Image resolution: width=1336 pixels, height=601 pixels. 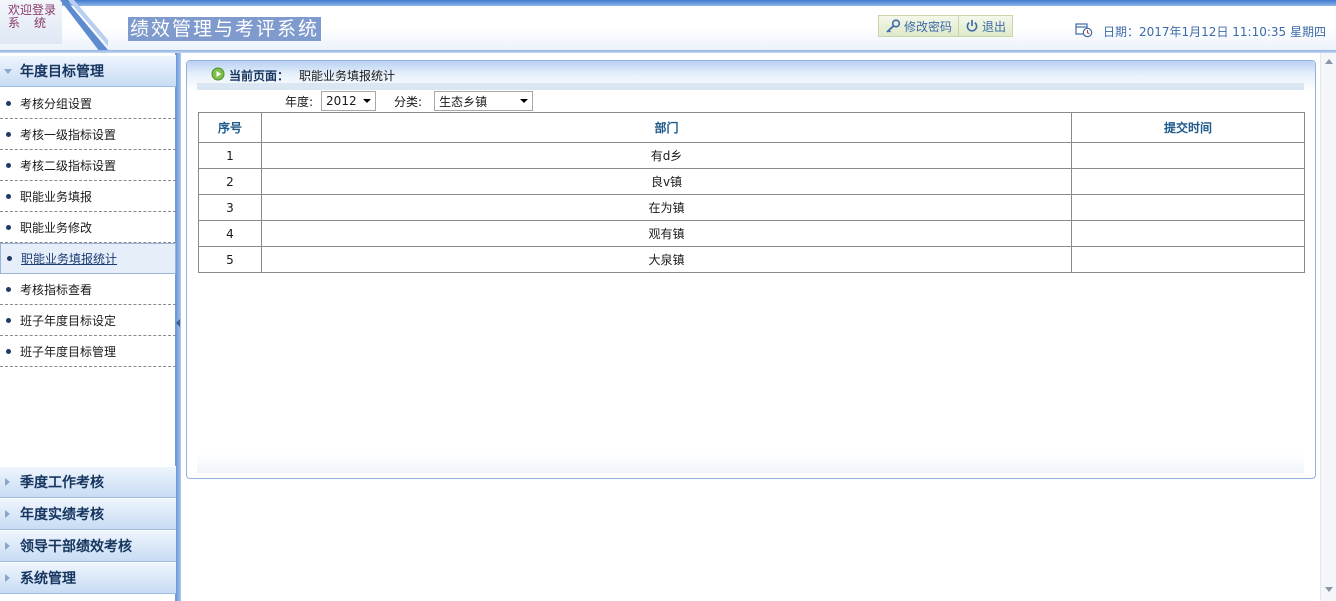 I want to click on cell-department: 良v镇, so click(x=666, y=181).